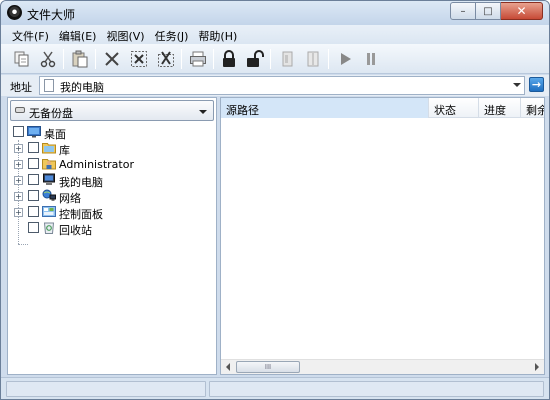 This screenshot has width=550, height=400. Describe the element at coordinates (345, 59) in the screenshot. I see `play-icon` at that location.